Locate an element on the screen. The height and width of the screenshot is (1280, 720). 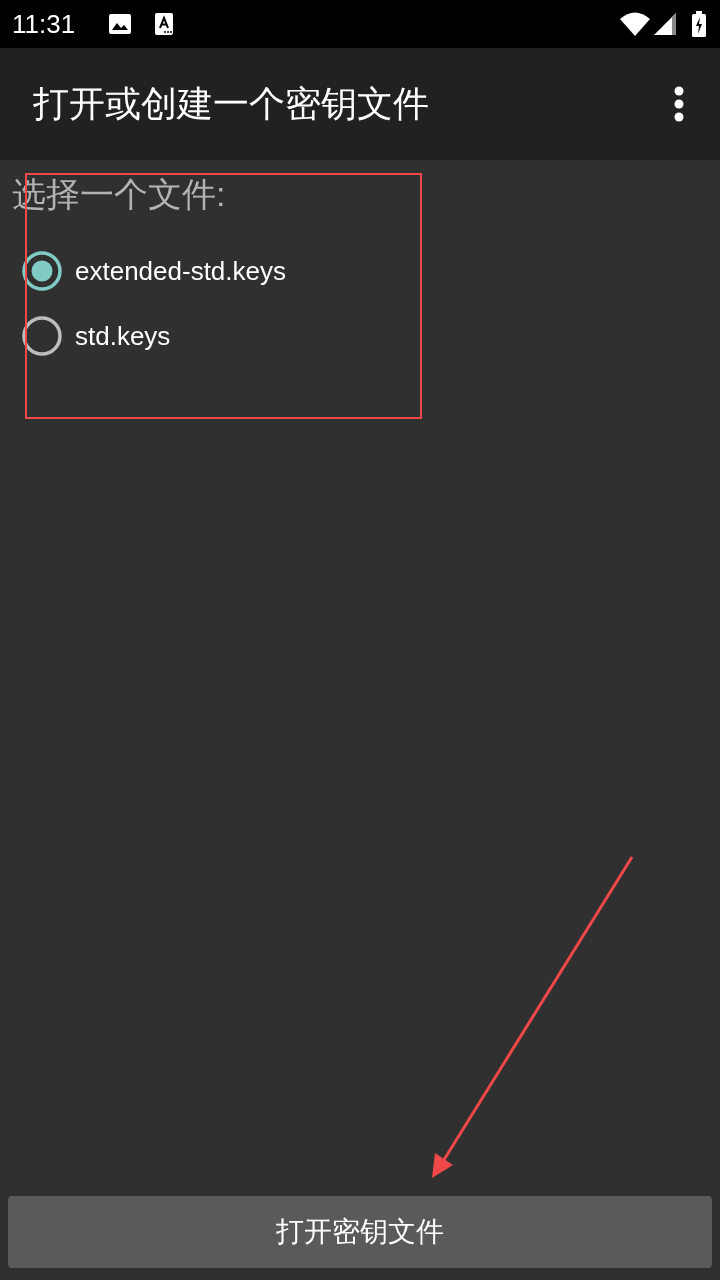
file-radio-option: extended-std.keys is located at coordinates (149, 270).